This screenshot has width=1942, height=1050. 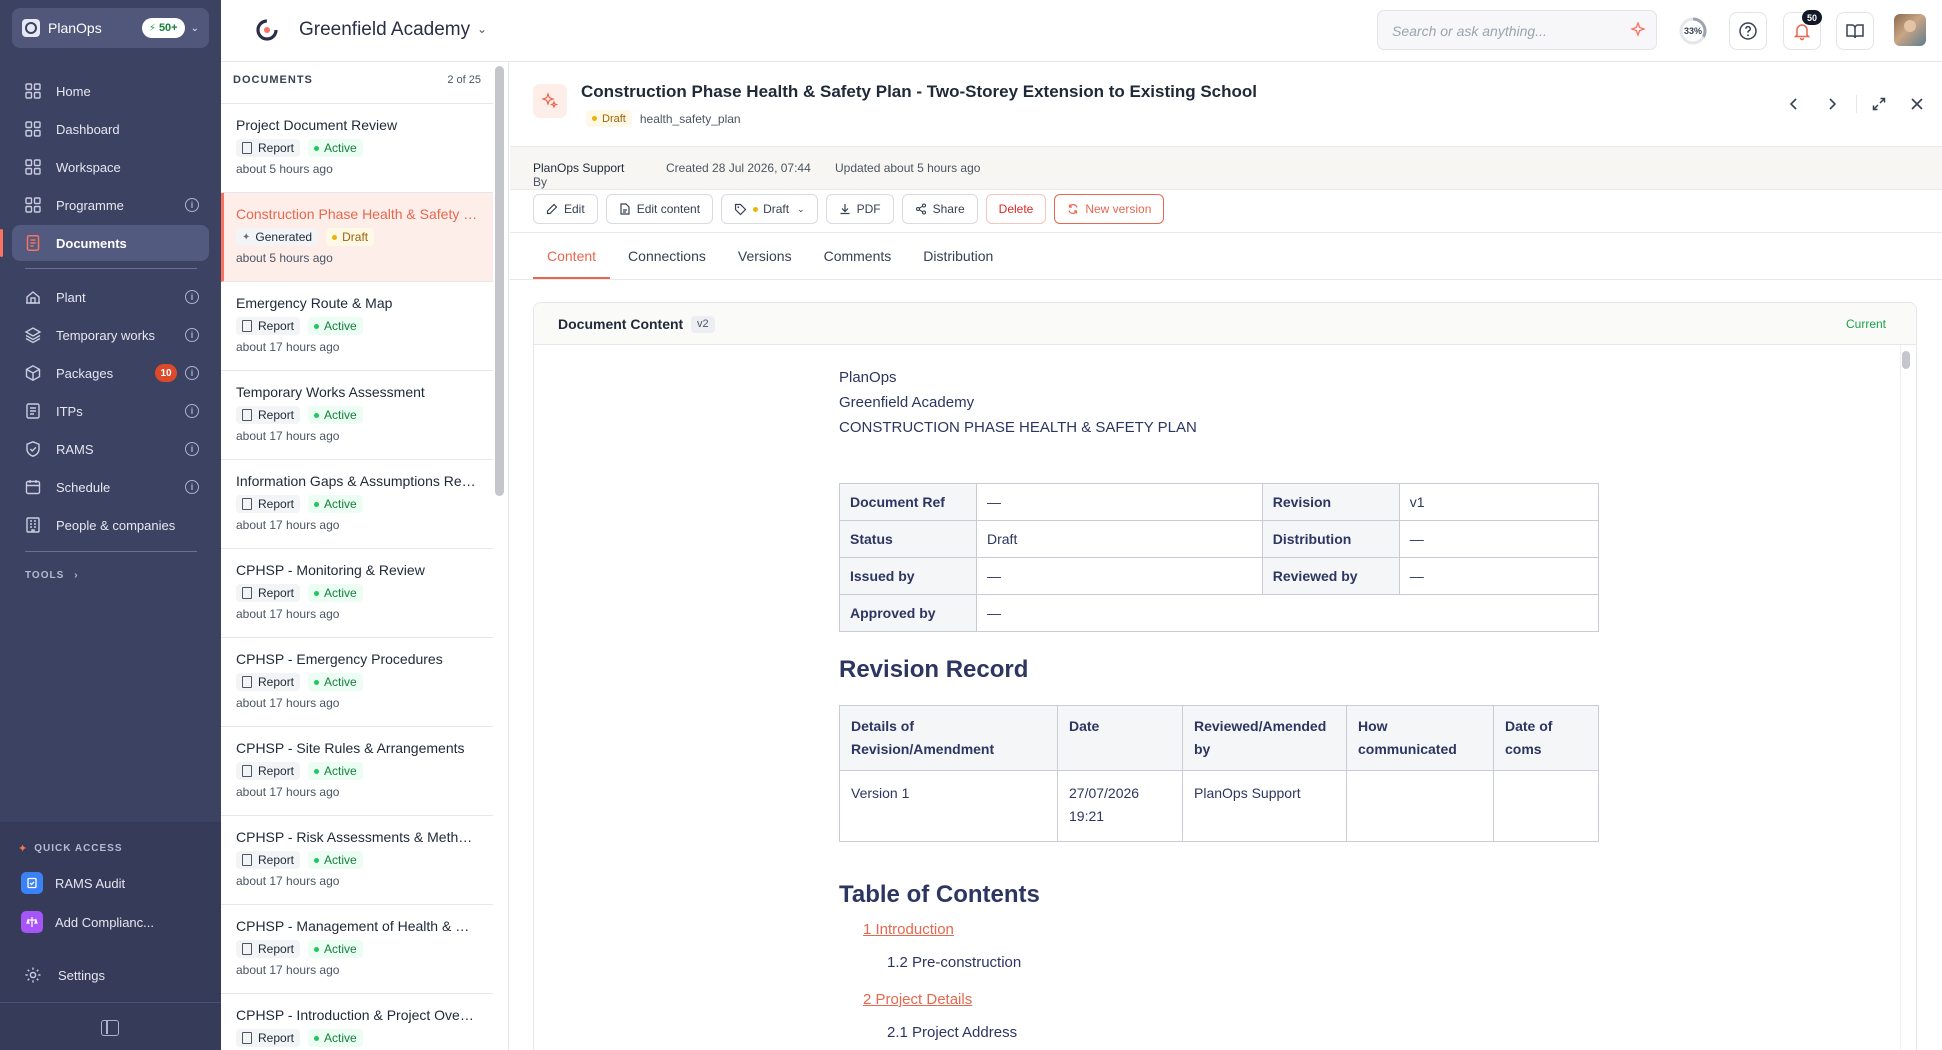 I want to click on pdf-button: PDF, so click(x=859, y=209).